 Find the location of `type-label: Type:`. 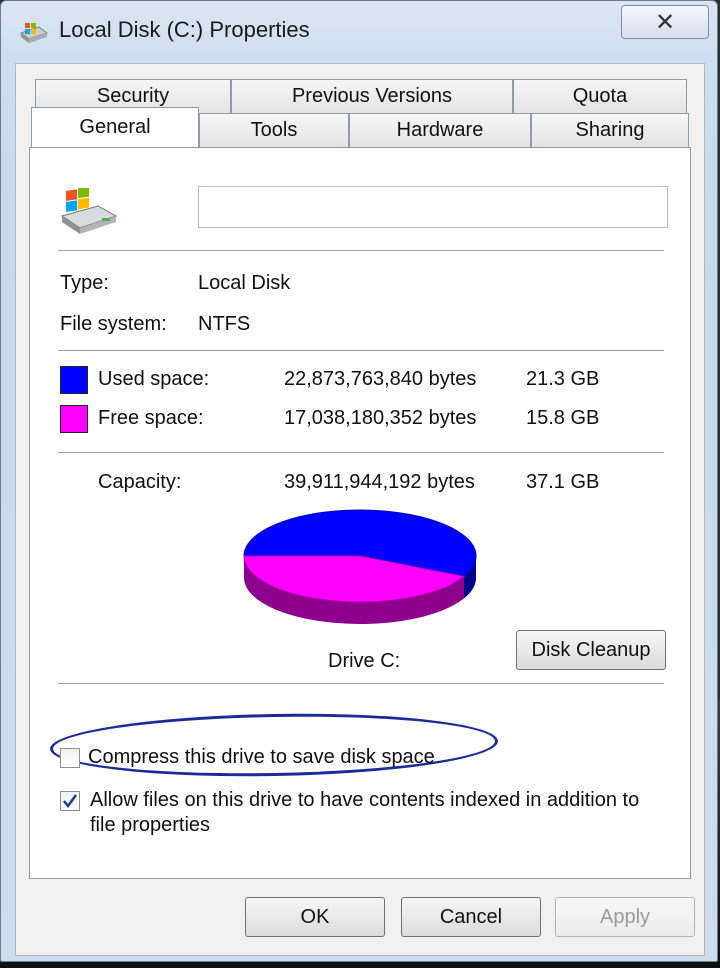

type-label: Type: is located at coordinates (84, 283).